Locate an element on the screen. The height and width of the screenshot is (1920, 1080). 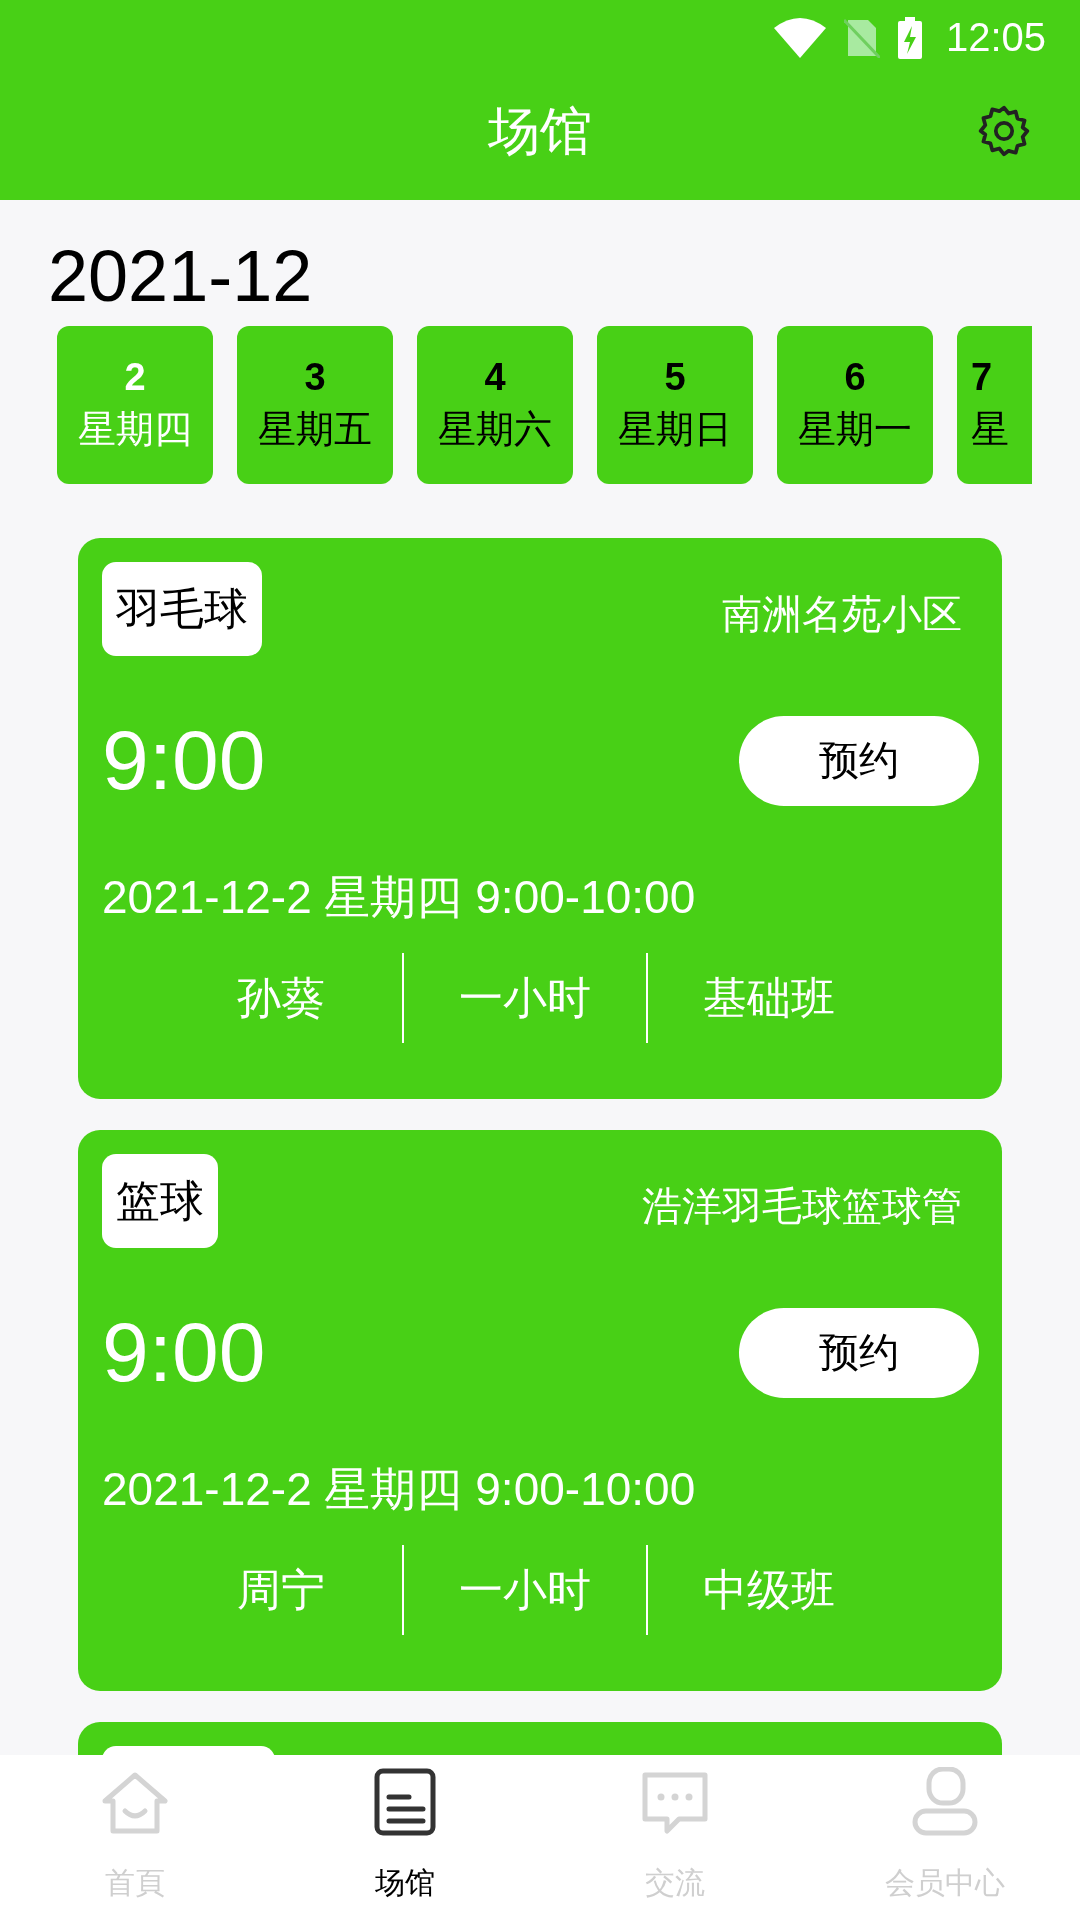
date-chip: 4 星期六 is located at coordinates (495, 405).